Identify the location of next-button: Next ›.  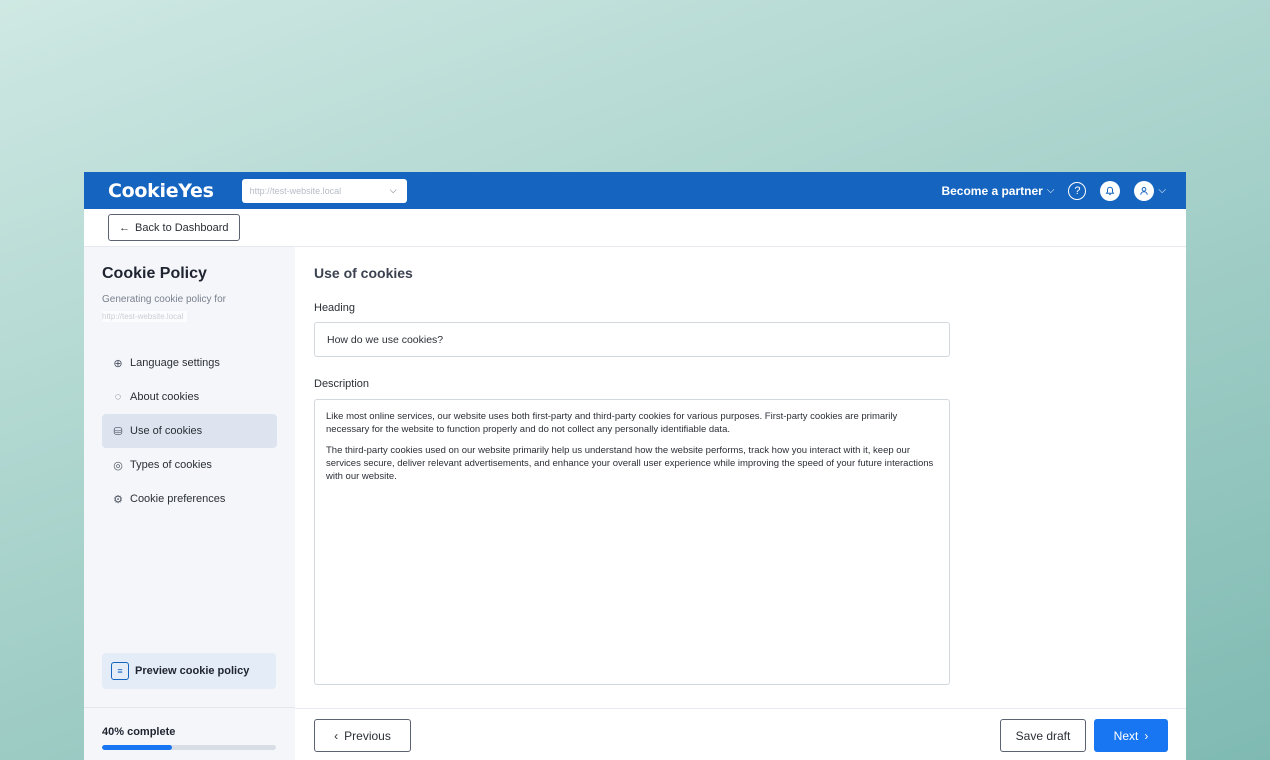
(1131, 735).